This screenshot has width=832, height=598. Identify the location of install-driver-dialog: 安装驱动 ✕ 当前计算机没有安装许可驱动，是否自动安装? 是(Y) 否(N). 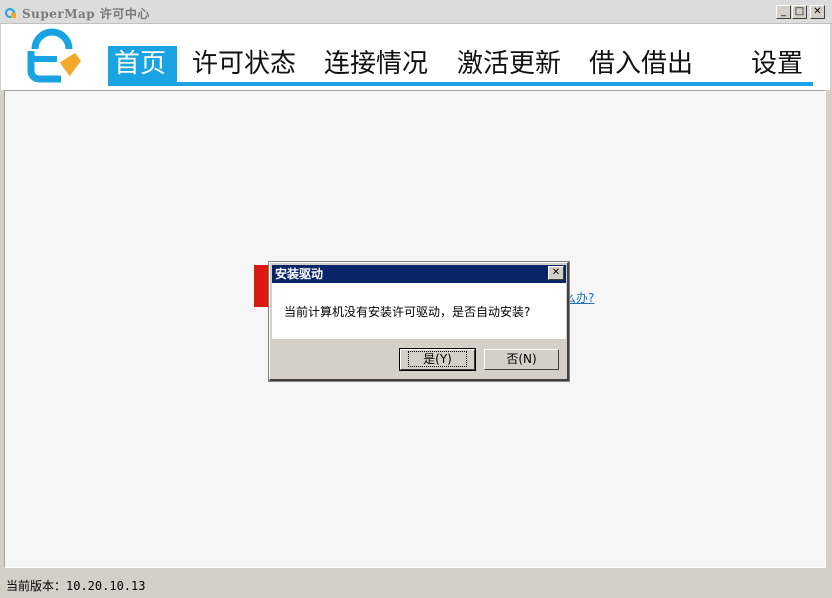
(419, 321).